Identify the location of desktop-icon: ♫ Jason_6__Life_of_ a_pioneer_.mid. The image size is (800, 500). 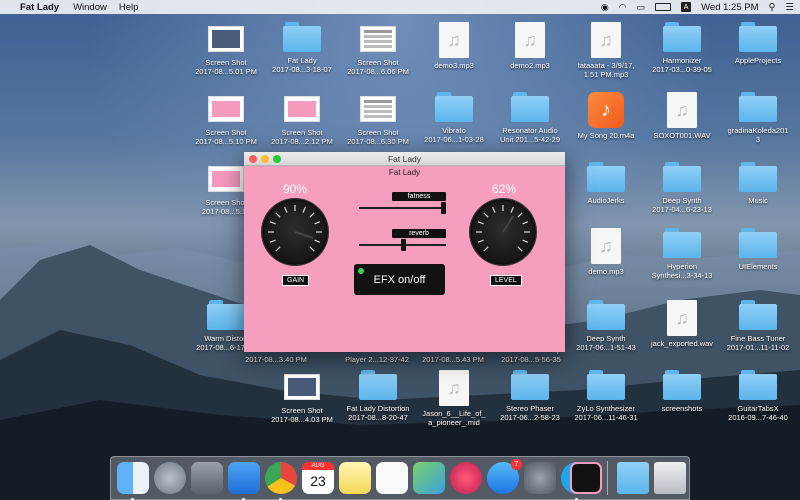
(454, 398).